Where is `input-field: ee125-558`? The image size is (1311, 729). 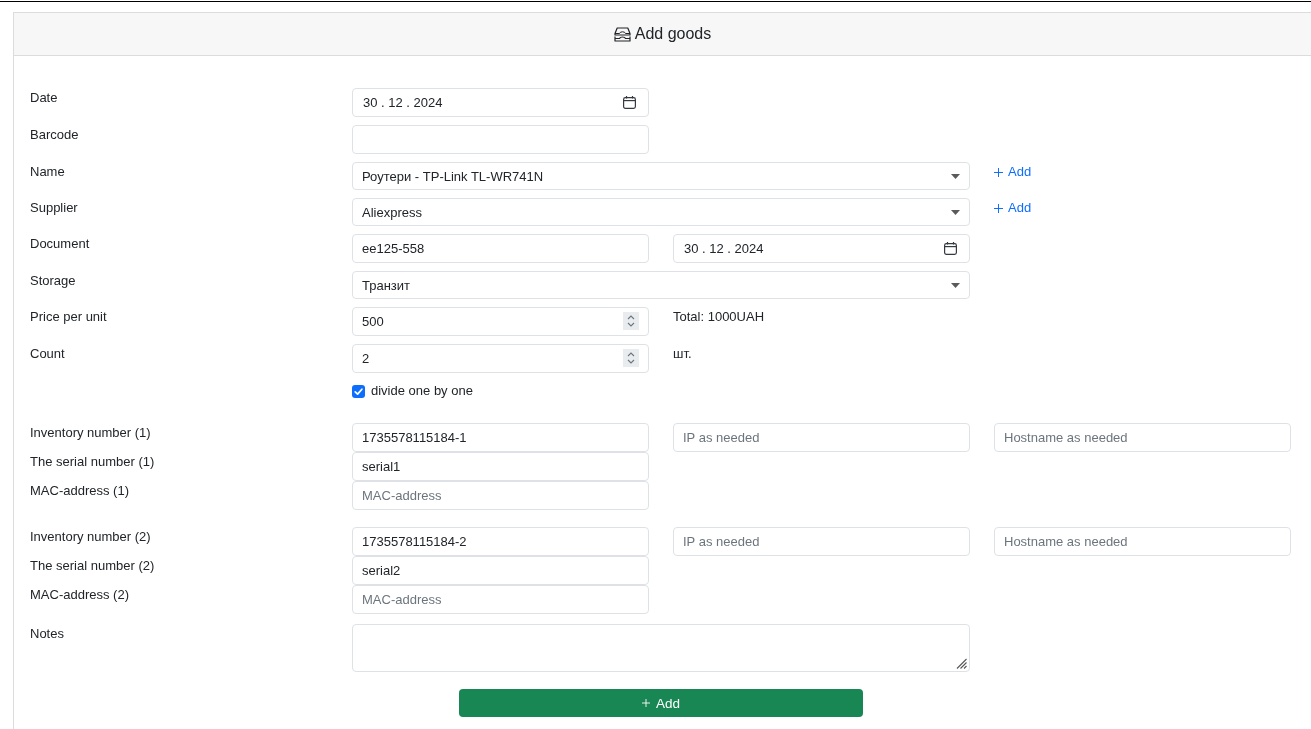 input-field: ee125-558 is located at coordinates (500, 248).